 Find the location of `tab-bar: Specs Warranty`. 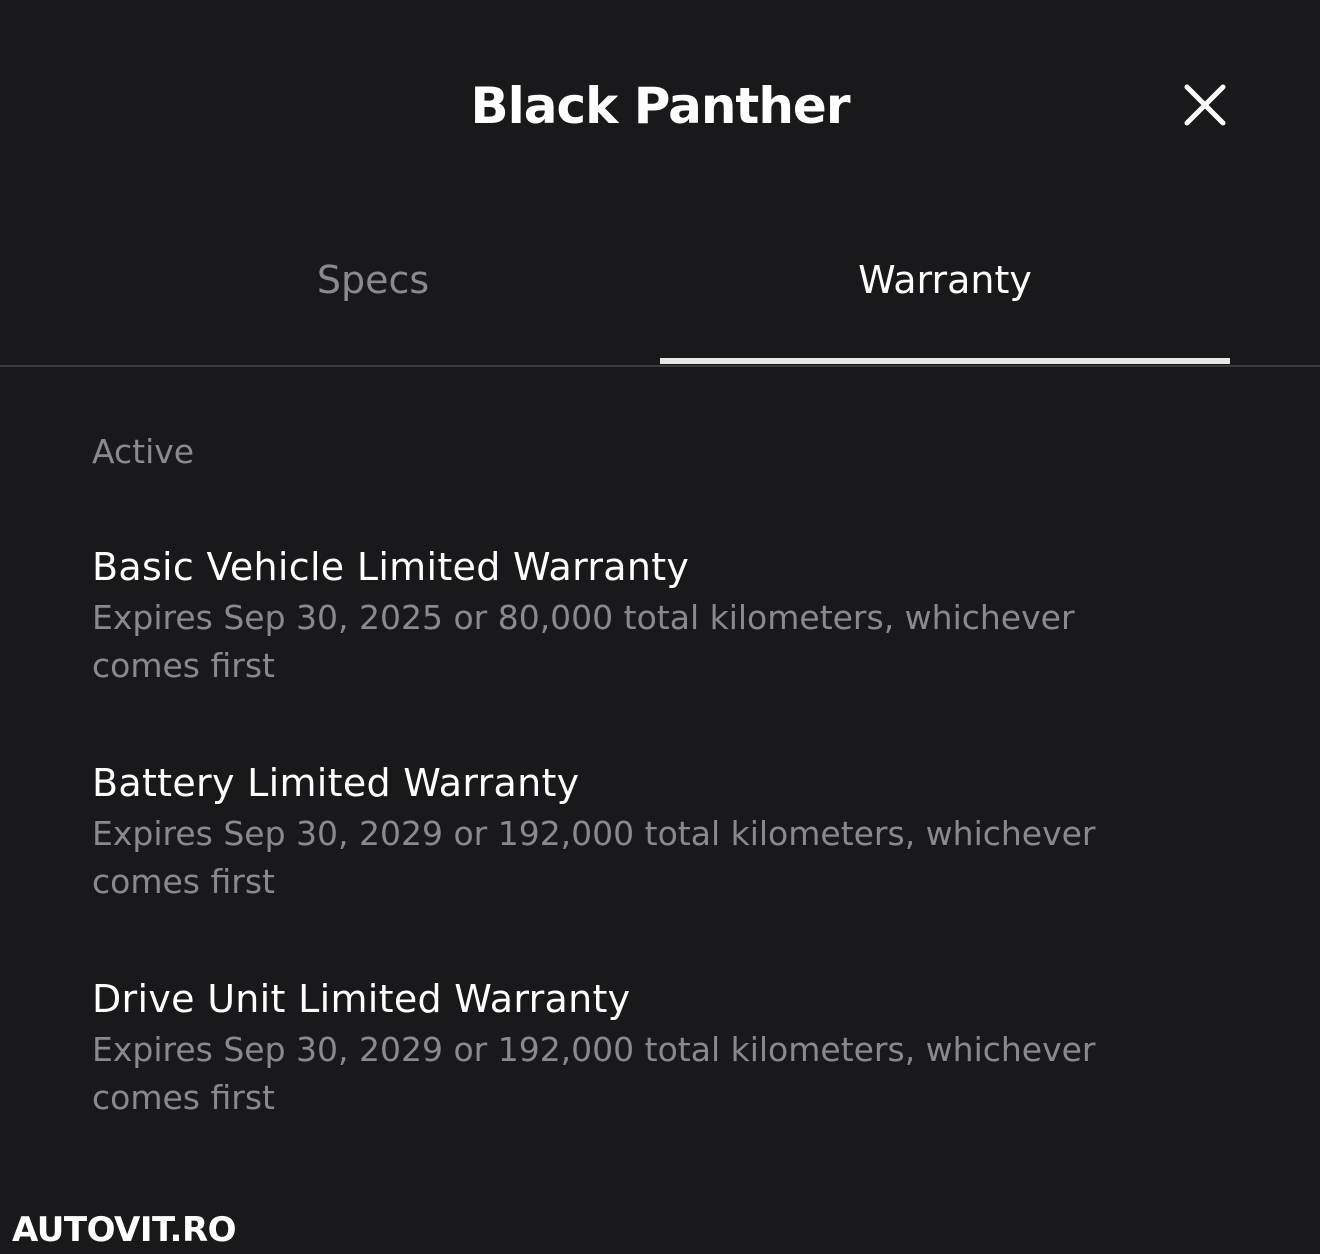

tab-bar: Specs Warranty is located at coordinates (660, 299).